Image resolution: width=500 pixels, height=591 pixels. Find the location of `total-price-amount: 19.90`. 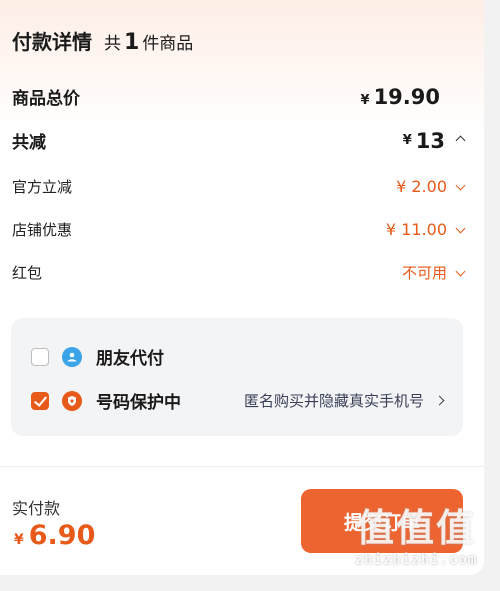

total-price-amount: 19.90 is located at coordinates (406, 96).